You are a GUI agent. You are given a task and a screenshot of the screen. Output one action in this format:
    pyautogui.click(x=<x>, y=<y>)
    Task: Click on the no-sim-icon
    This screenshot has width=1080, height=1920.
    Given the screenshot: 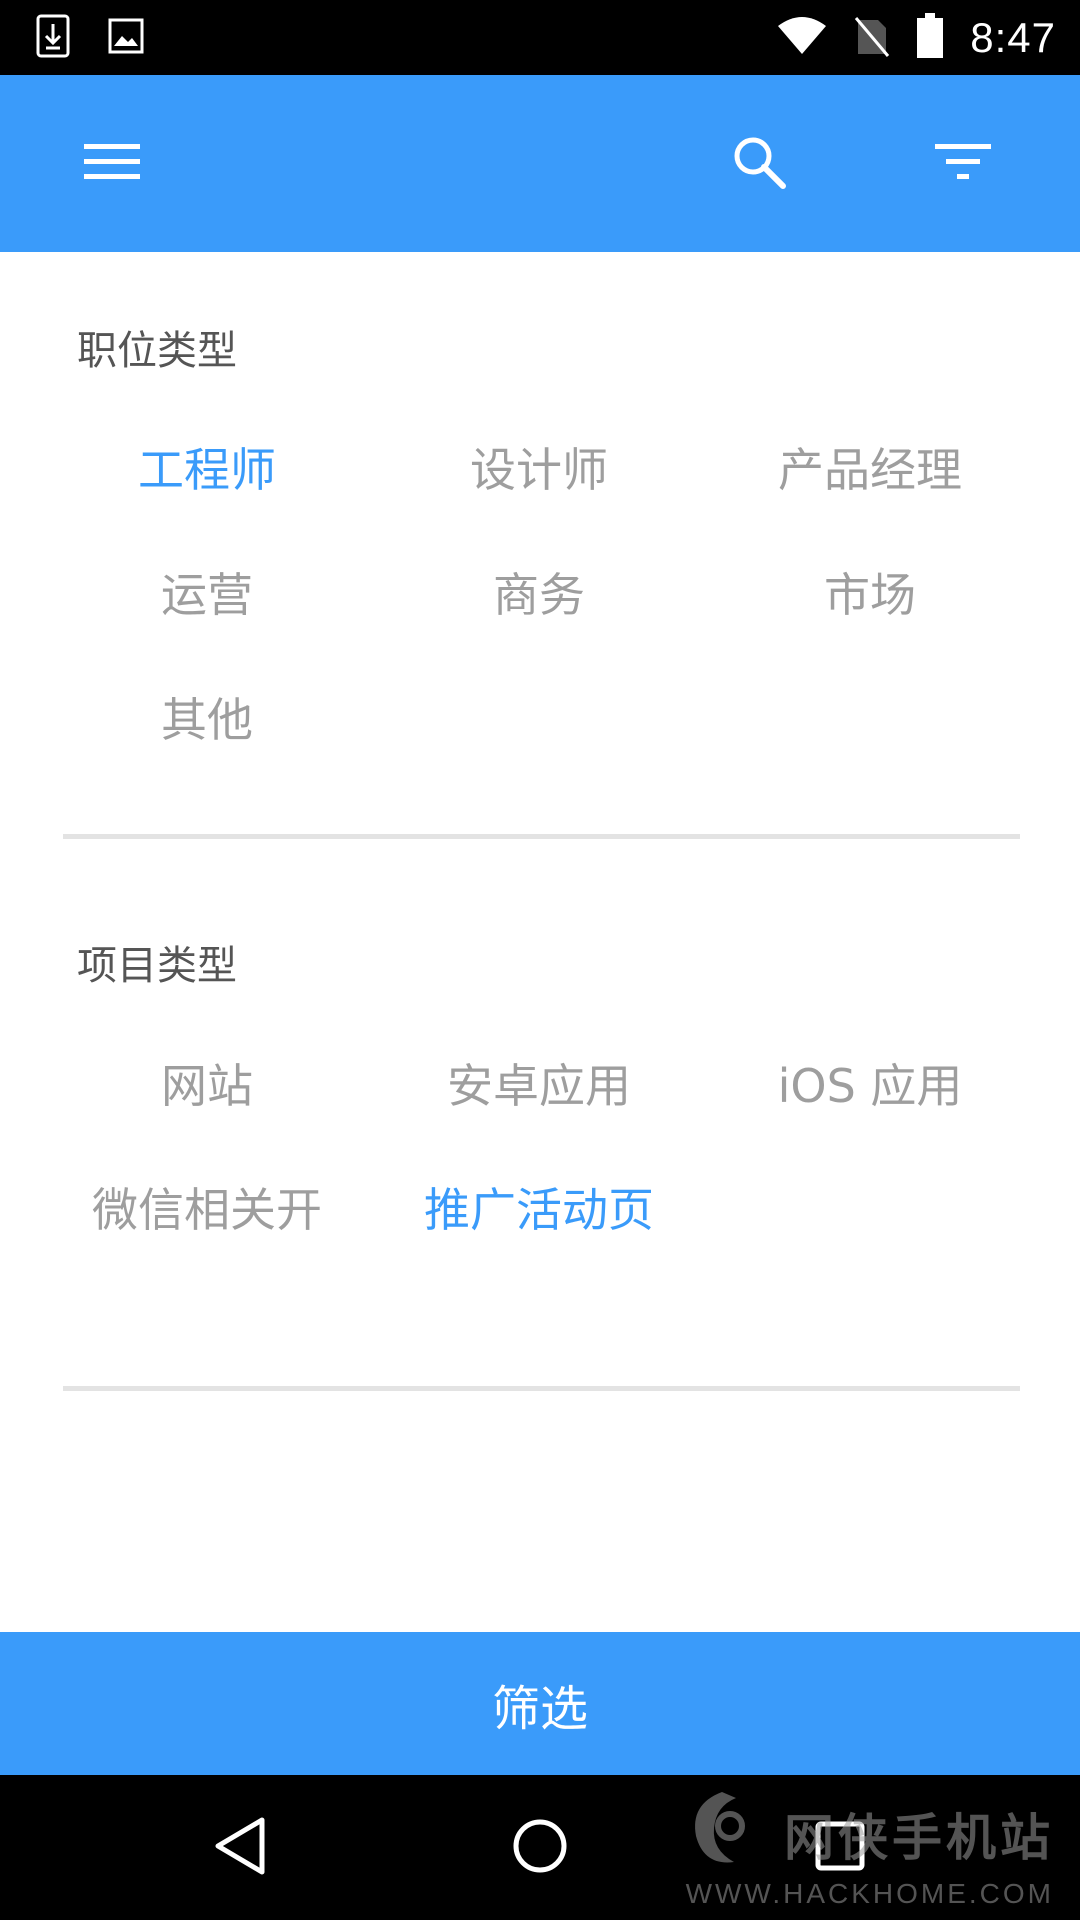 What is the action you would take?
    pyautogui.click(x=872, y=38)
    